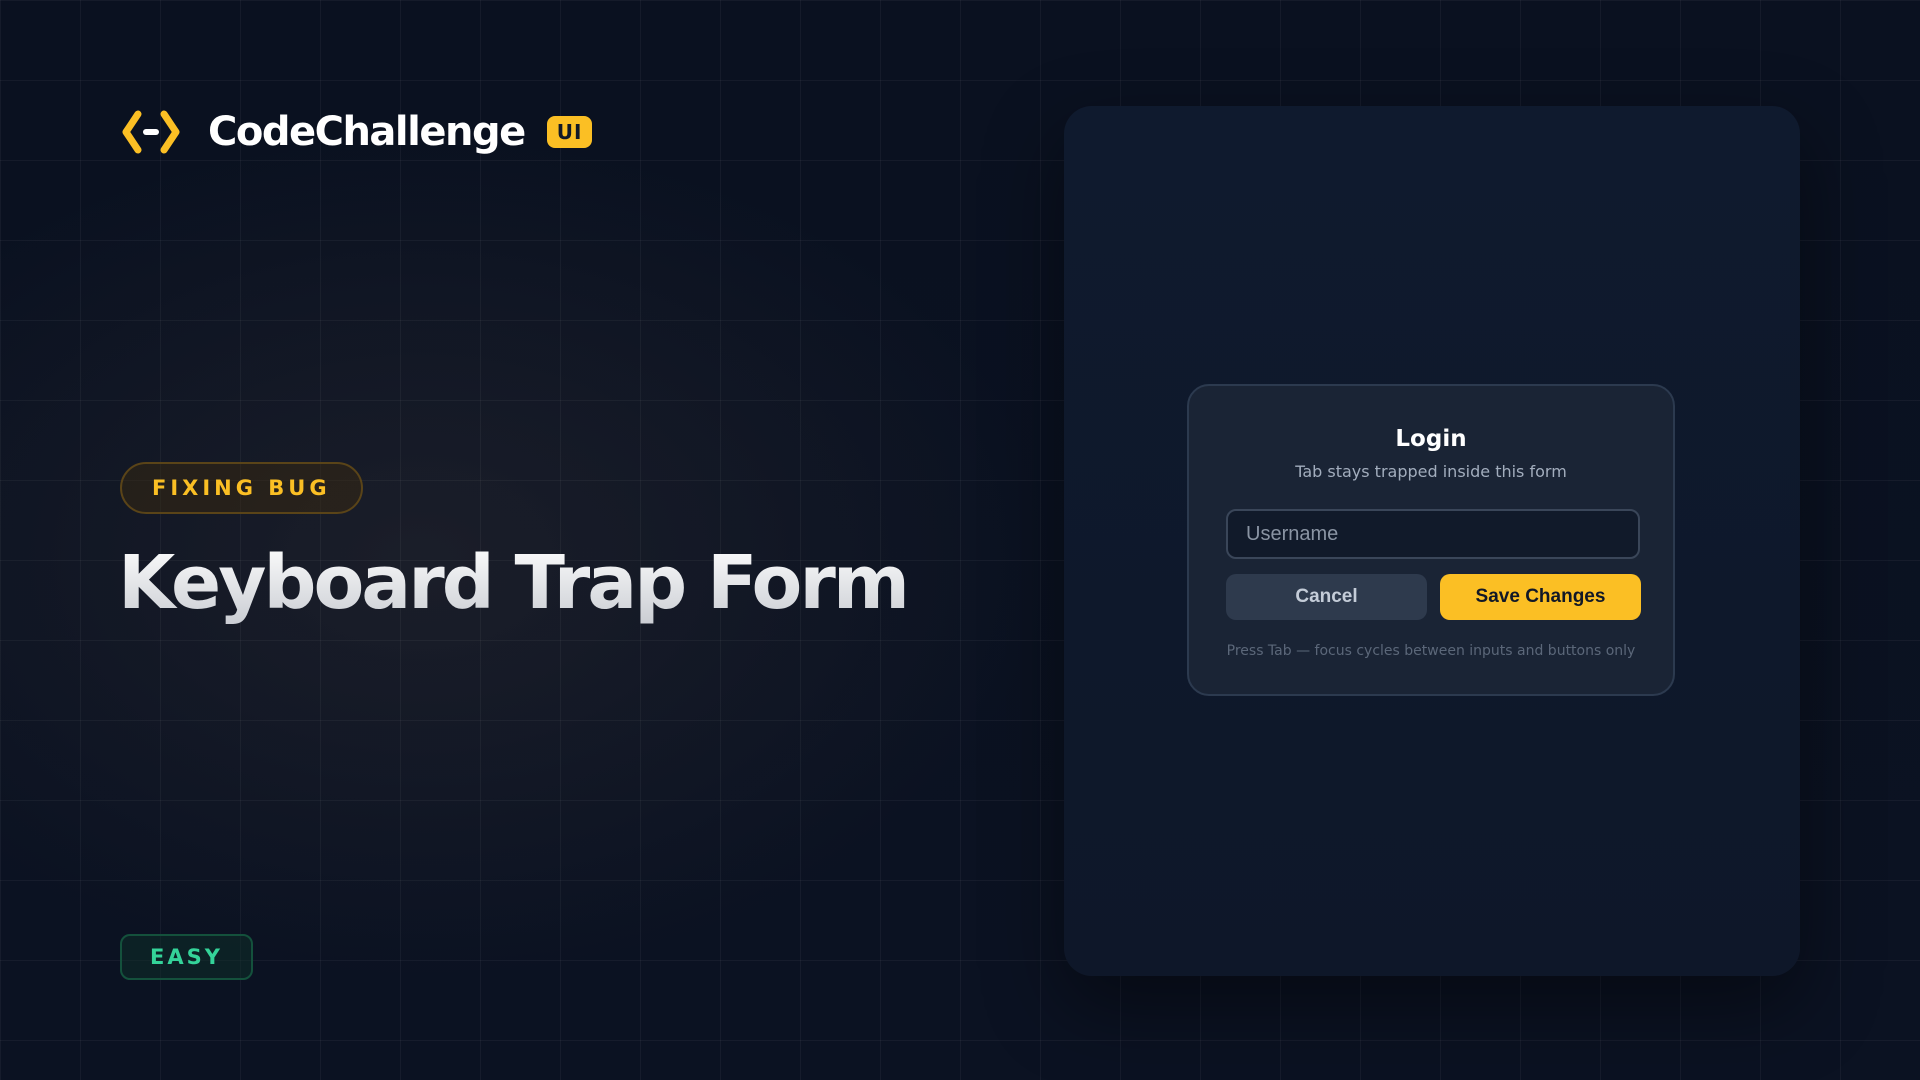 The height and width of the screenshot is (1080, 1920). What do you see at coordinates (151, 132) in the screenshot?
I see `code-brackets-icon` at bounding box center [151, 132].